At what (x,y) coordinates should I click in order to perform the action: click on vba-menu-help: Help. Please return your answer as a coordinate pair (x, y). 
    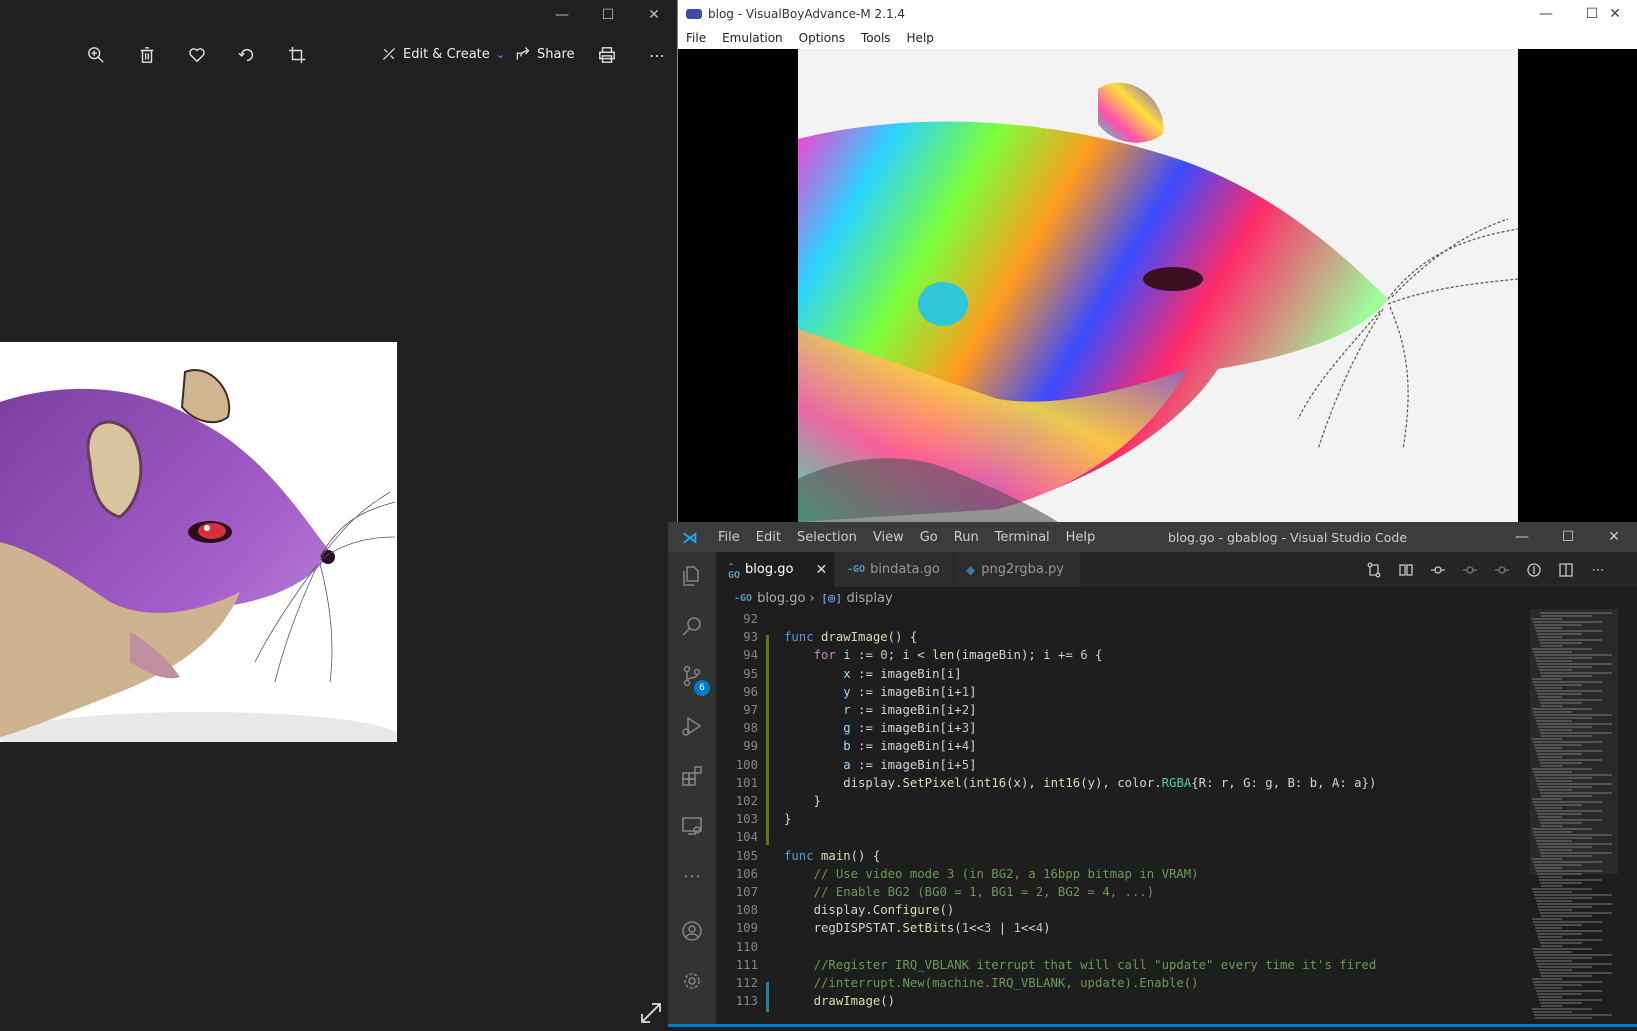
    Looking at the image, I should click on (920, 38).